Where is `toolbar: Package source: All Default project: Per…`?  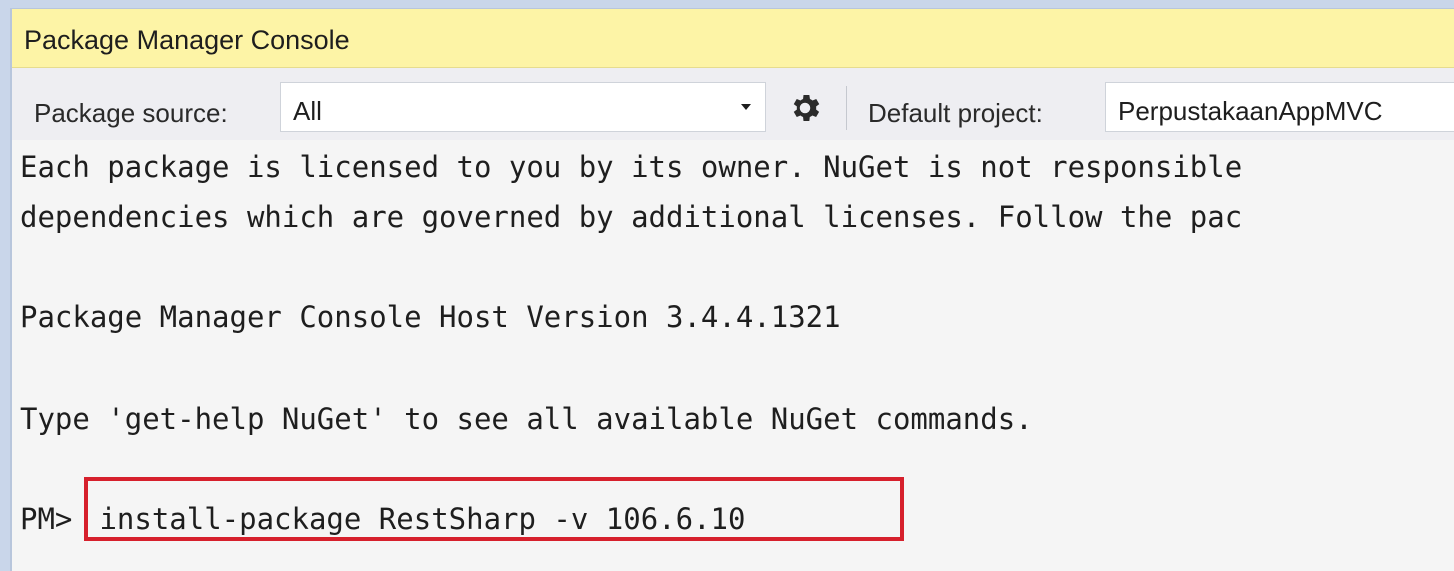
toolbar: Package source: All Default project: Per… is located at coordinates (733, 104).